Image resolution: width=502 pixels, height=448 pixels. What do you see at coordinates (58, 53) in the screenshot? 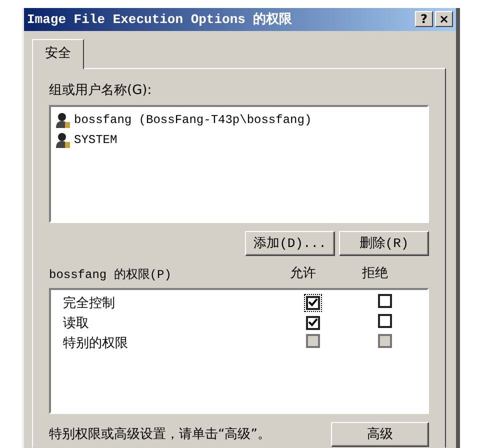
I see `tab: 安全` at bounding box center [58, 53].